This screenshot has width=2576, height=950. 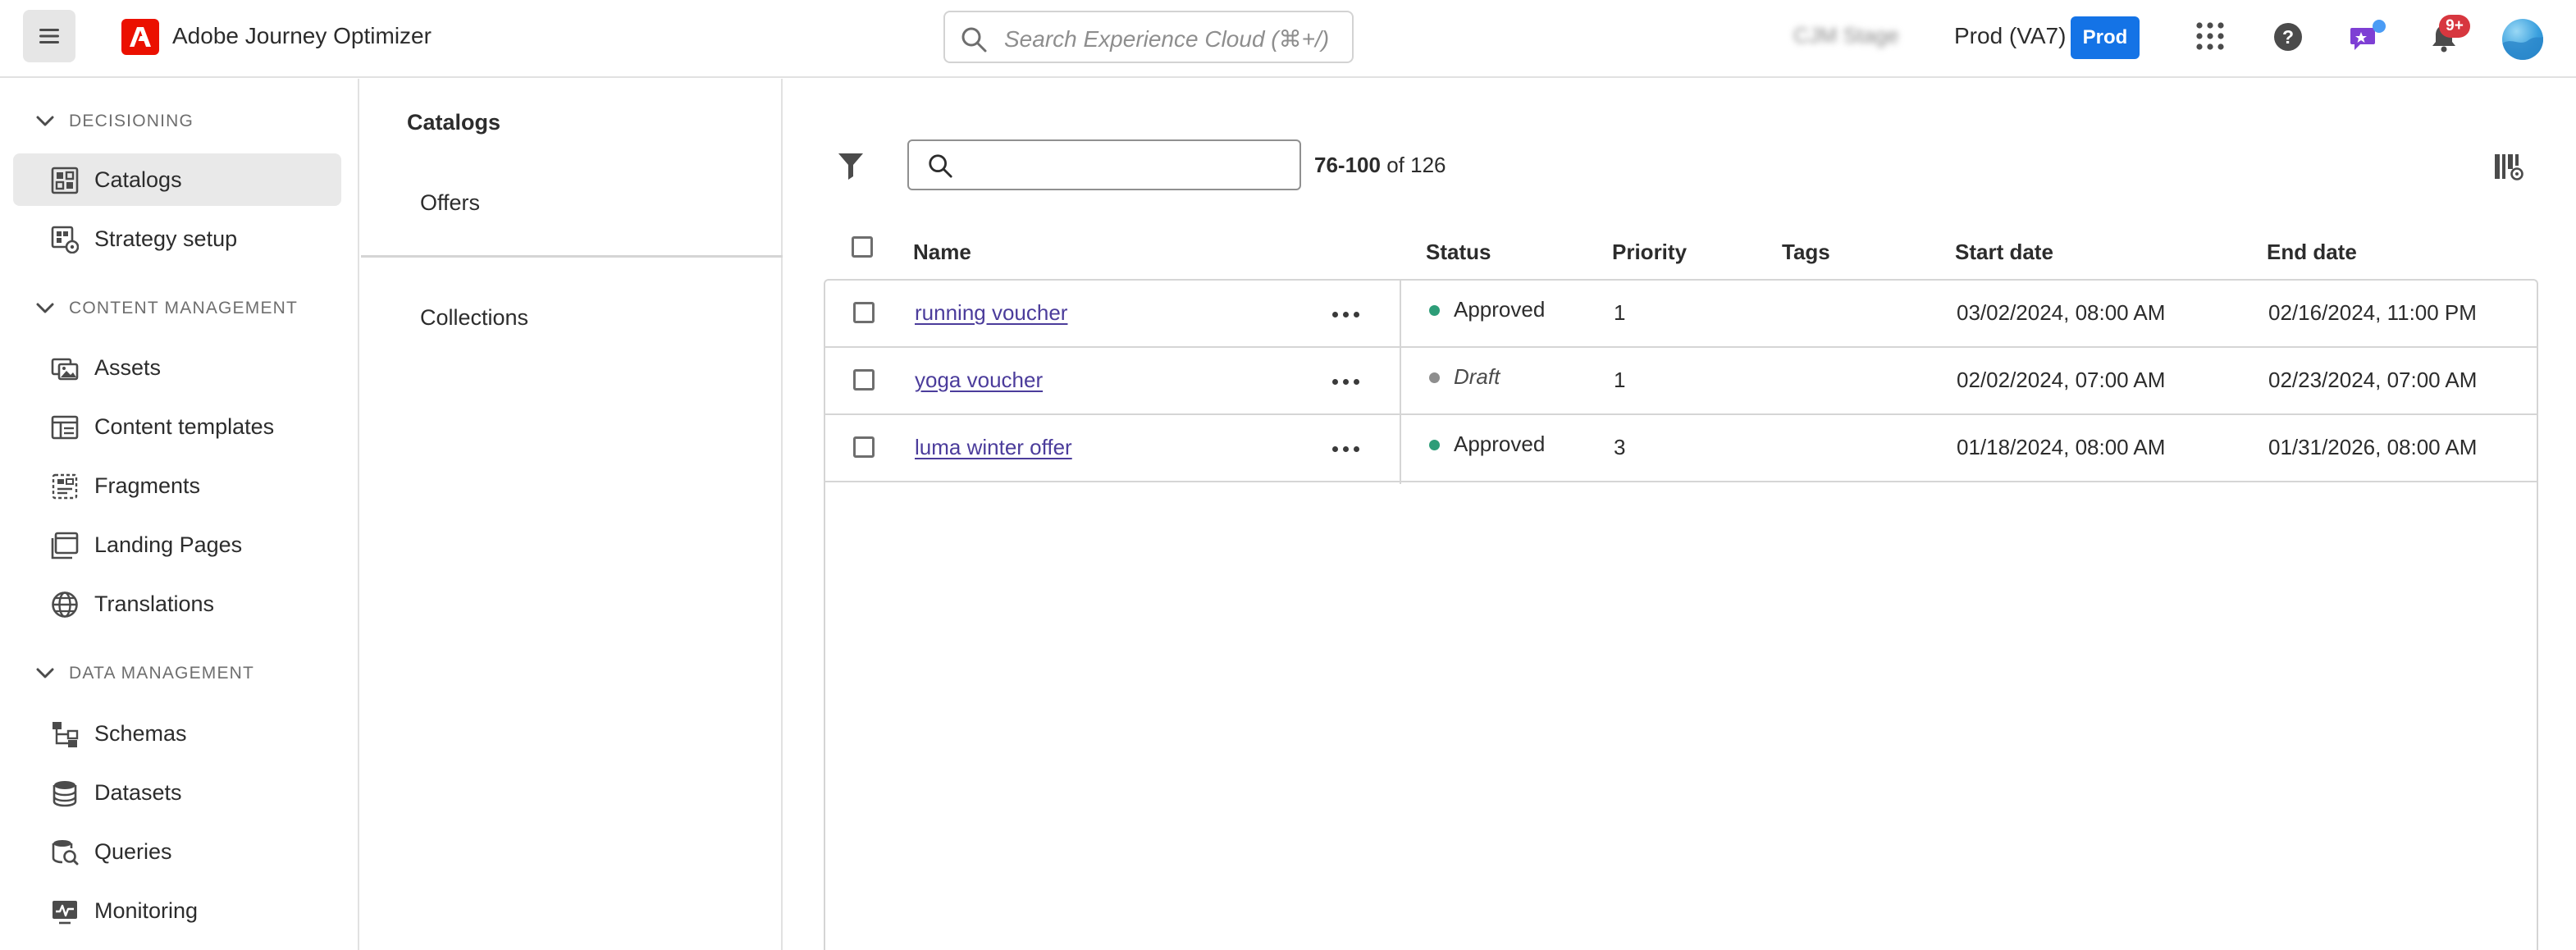 What do you see at coordinates (2373, 380) in the screenshot?
I see `end-date-cell: 02/23/2024, 07:00 AM` at bounding box center [2373, 380].